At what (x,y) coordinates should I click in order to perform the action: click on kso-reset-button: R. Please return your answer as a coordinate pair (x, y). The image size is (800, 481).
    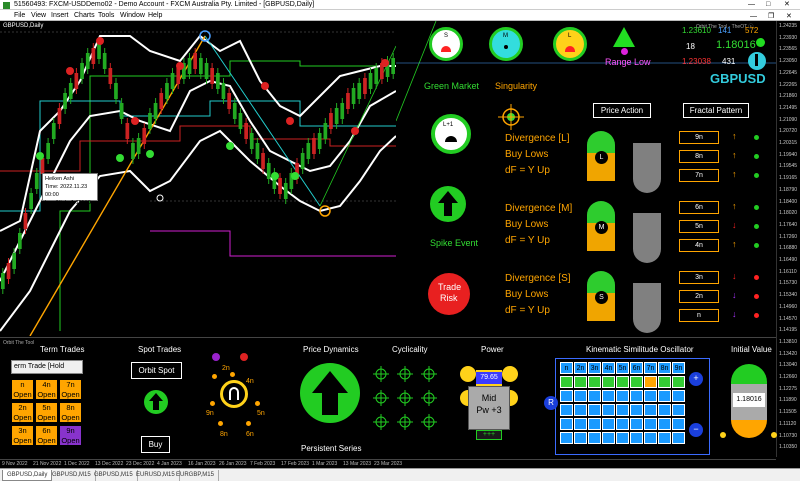
    Looking at the image, I should click on (551, 403).